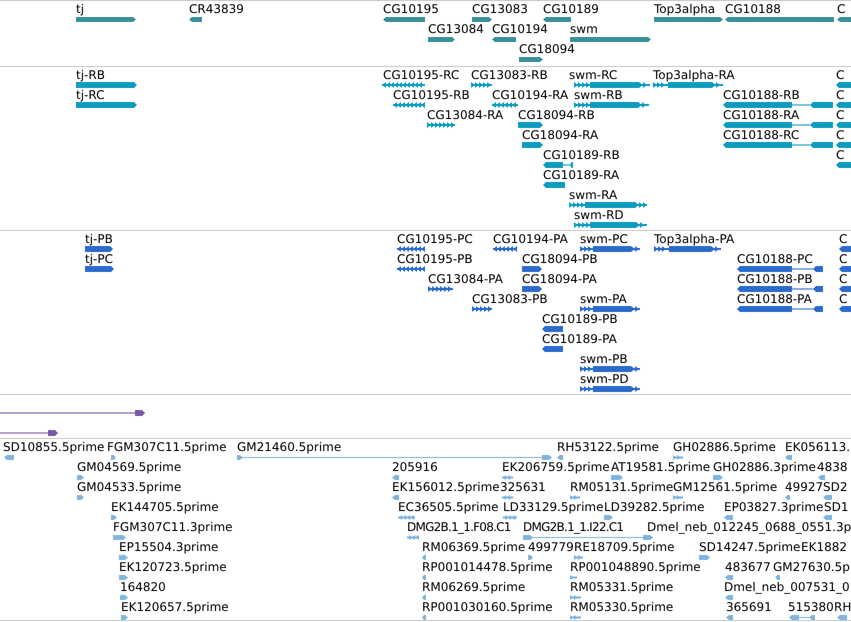 Image resolution: width=851 pixels, height=622 pixels. Describe the element at coordinates (459, 527) in the screenshot. I see `feature-label: DMG2B.1_1.F08.C1` at that location.